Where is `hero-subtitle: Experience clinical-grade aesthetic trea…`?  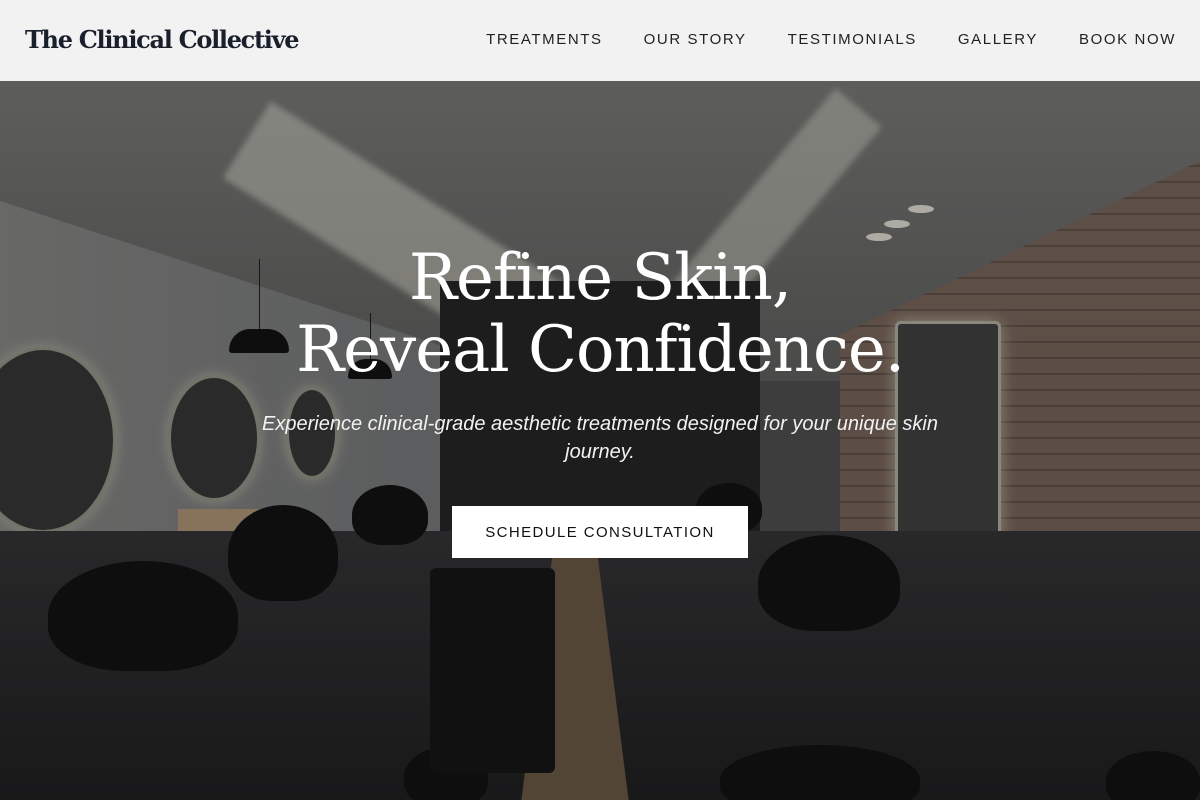 hero-subtitle: Experience clinical-grade aesthetic trea… is located at coordinates (600, 438).